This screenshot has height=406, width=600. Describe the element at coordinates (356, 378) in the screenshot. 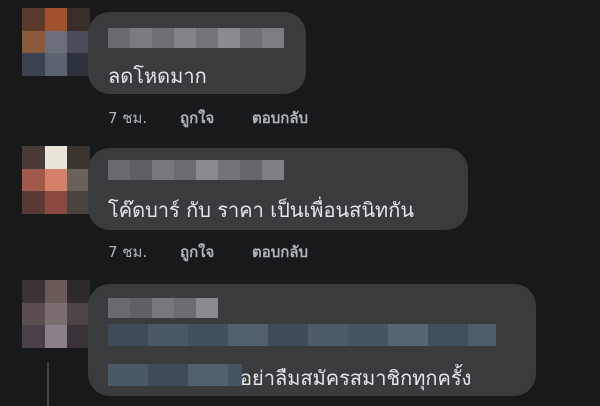

I see `comment-text: อย่าลืมสมัครสมาชิกทุกครั้ง` at that location.